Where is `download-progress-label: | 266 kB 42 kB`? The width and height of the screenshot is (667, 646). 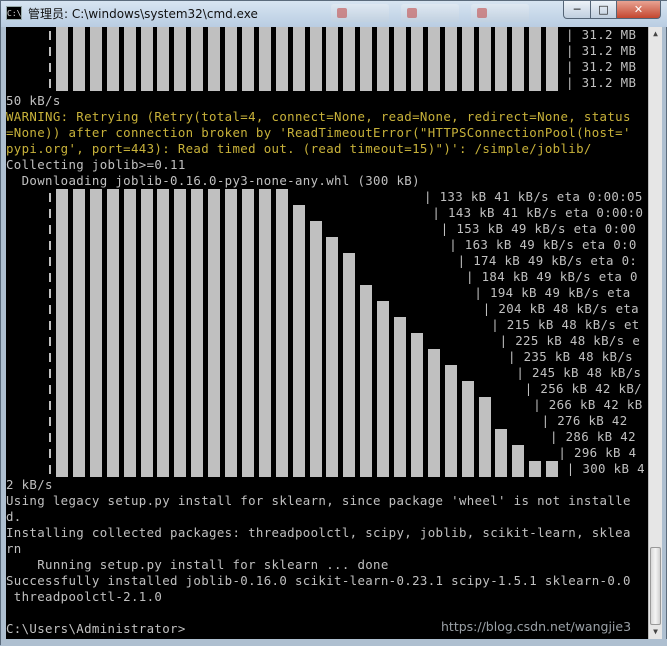 download-progress-label: | 266 kB 42 kB is located at coordinates (588, 404).